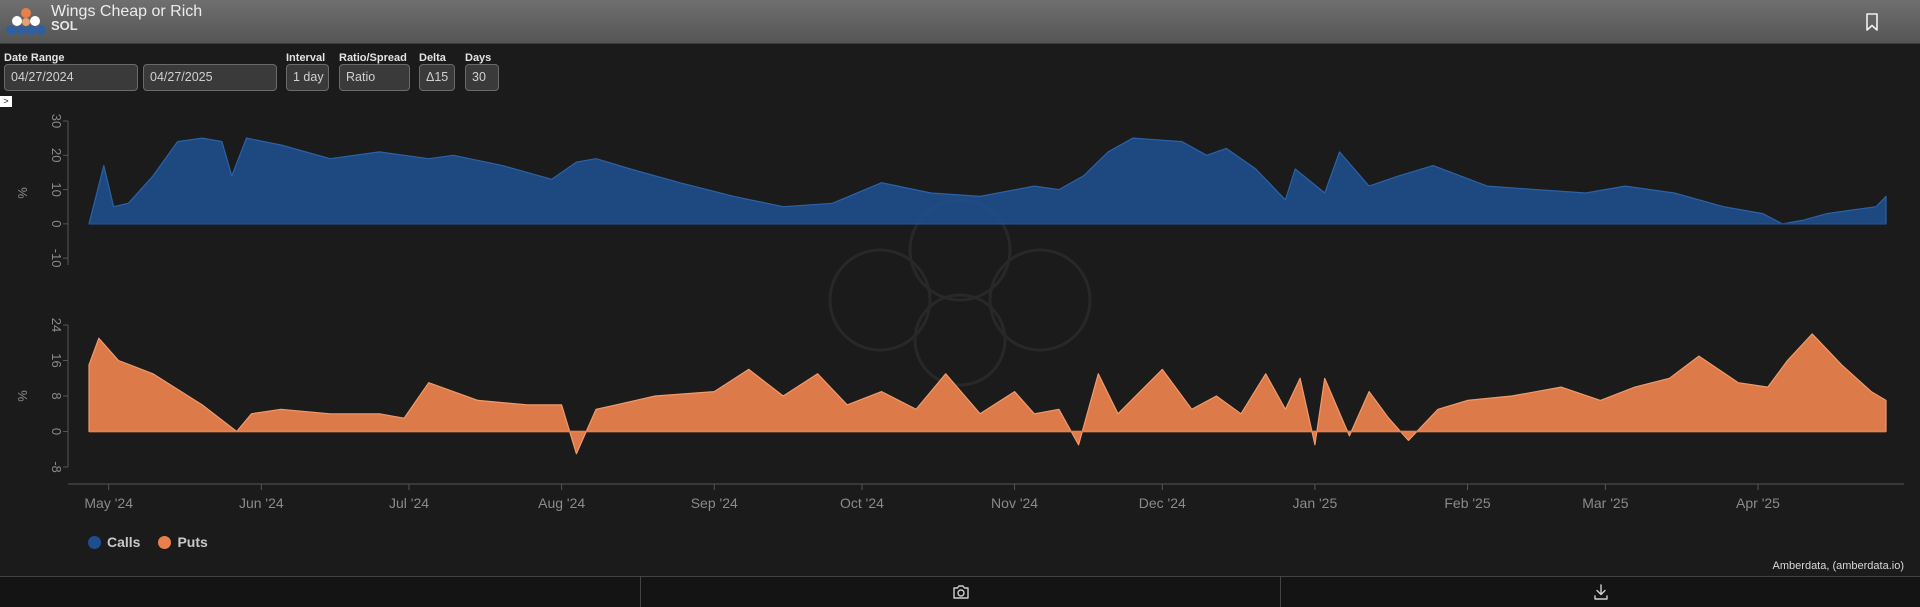  Describe the element at coordinates (960, 292) in the screenshot. I see `watermark-logo` at that location.